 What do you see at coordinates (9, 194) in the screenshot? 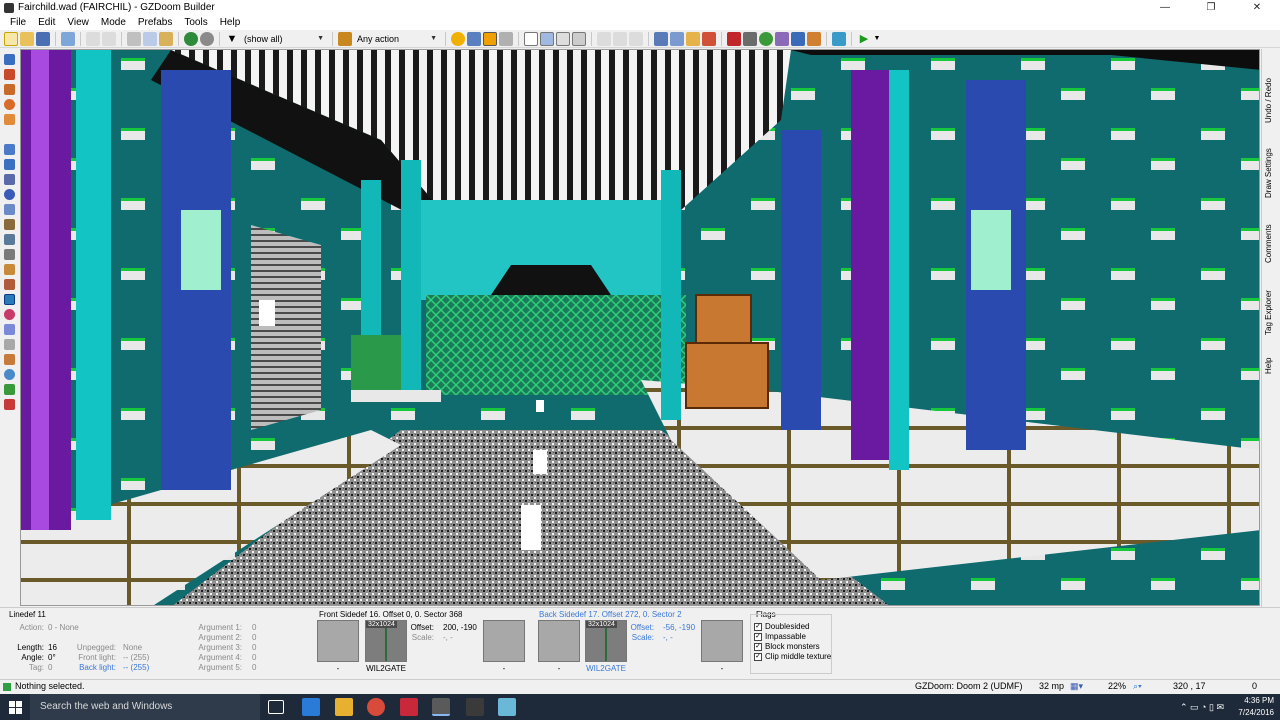
I see `things-mode-icon` at bounding box center [9, 194].